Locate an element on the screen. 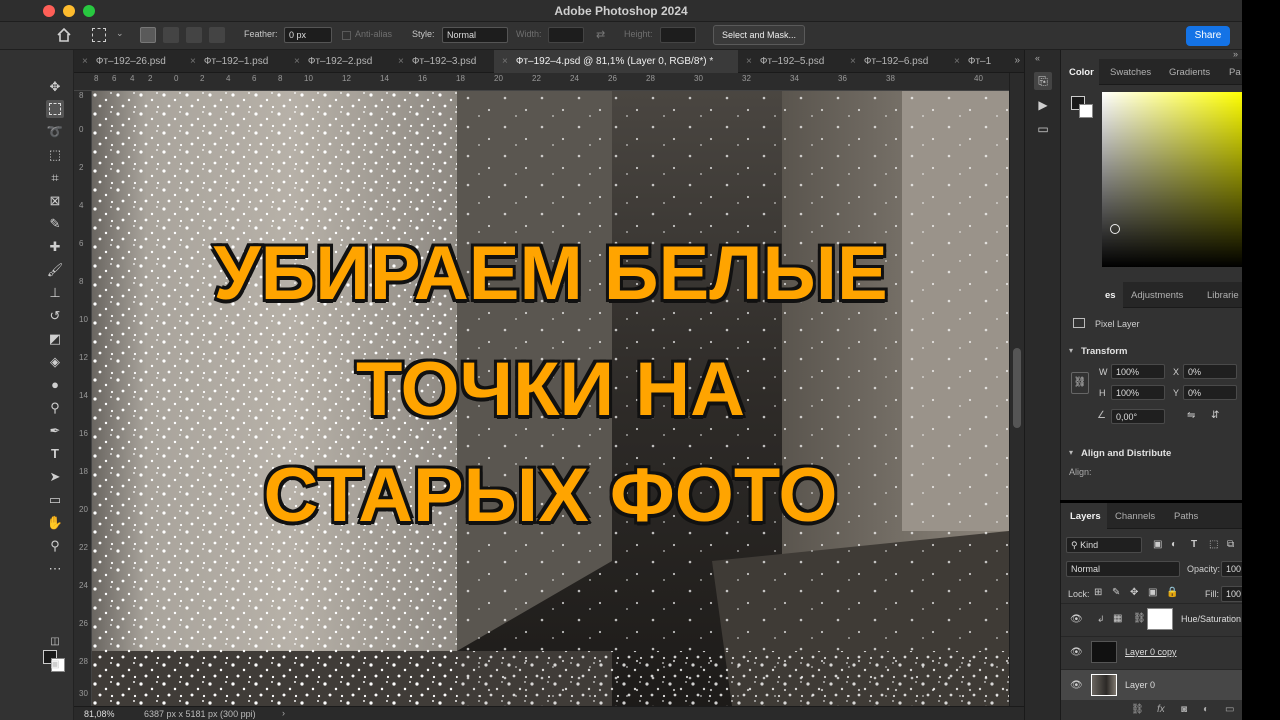 This screenshot has height=720, width=1280. hand-icon: ✋ is located at coordinates (55, 523).